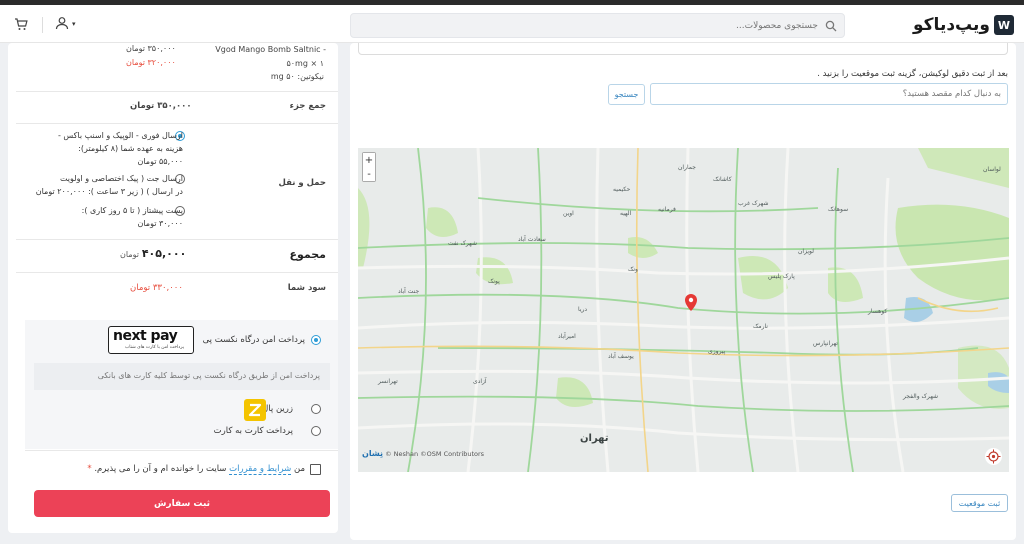 The image size is (1024, 544). I want to click on map-place: نارمک, so click(760, 326).